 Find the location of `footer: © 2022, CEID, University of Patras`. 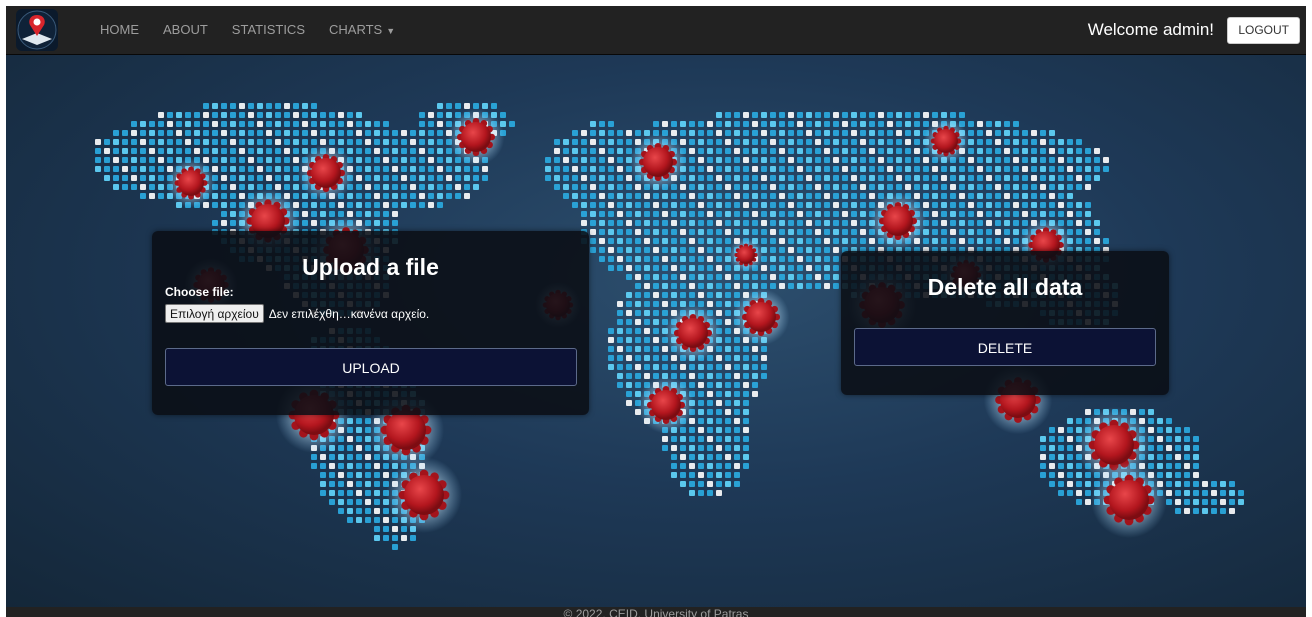

footer: © 2022, CEID, University of Patras is located at coordinates (656, 612).